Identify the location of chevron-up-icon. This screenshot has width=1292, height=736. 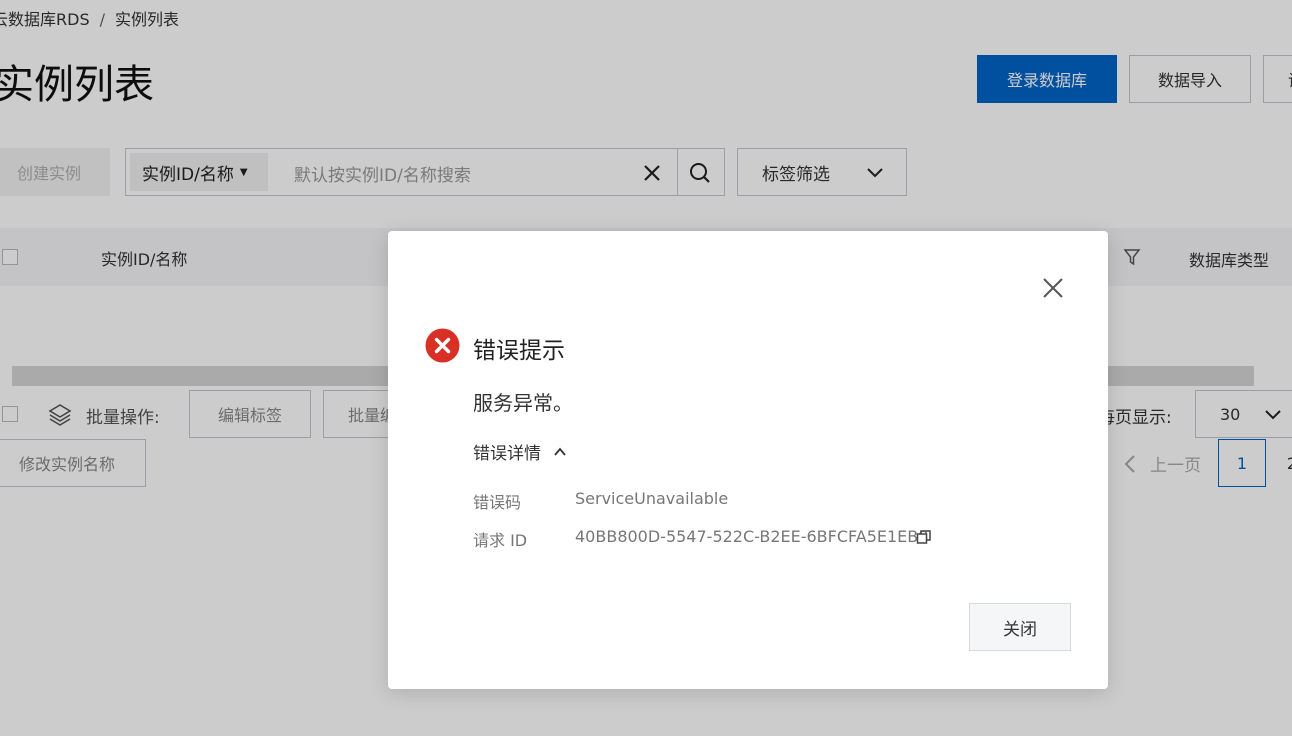
(560, 451).